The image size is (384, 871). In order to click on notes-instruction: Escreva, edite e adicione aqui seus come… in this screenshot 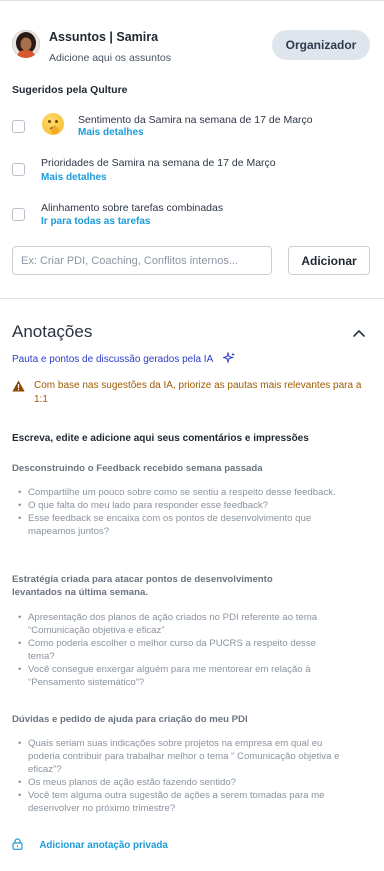, I will do `click(160, 438)`.